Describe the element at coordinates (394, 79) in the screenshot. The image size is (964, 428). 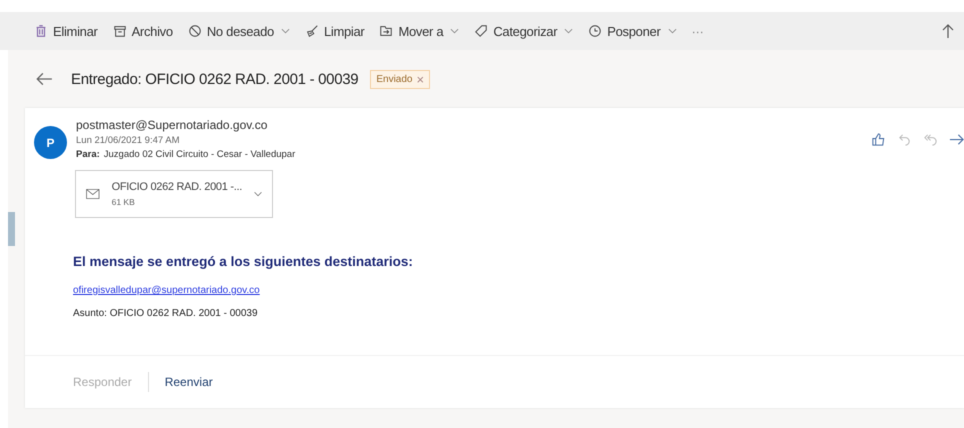
I see `tag-label: Enviado` at that location.